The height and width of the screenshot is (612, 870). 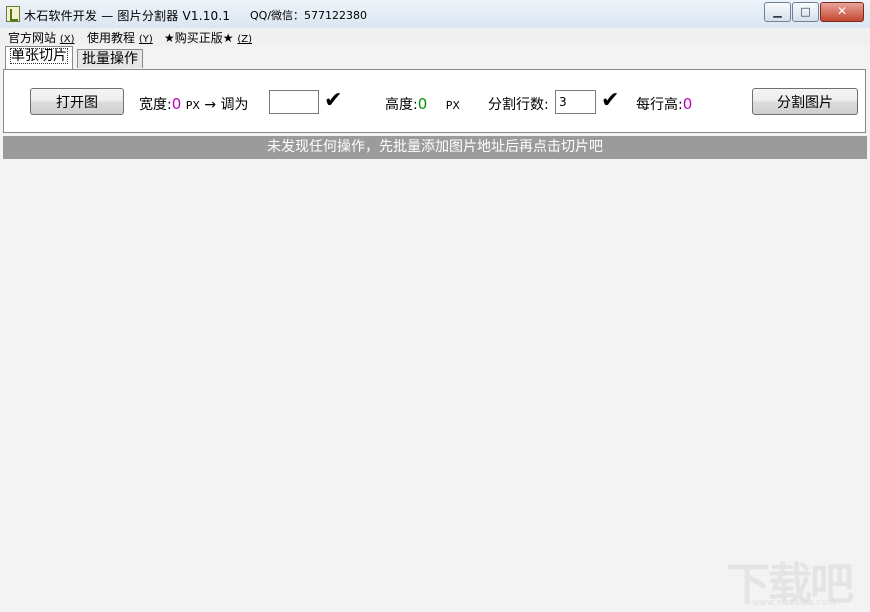 What do you see at coordinates (435, 37) in the screenshot?
I see `menu-bar: 官方网站 (X) 使用教程 (Y) ★购买正版★ (Z)` at bounding box center [435, 37].